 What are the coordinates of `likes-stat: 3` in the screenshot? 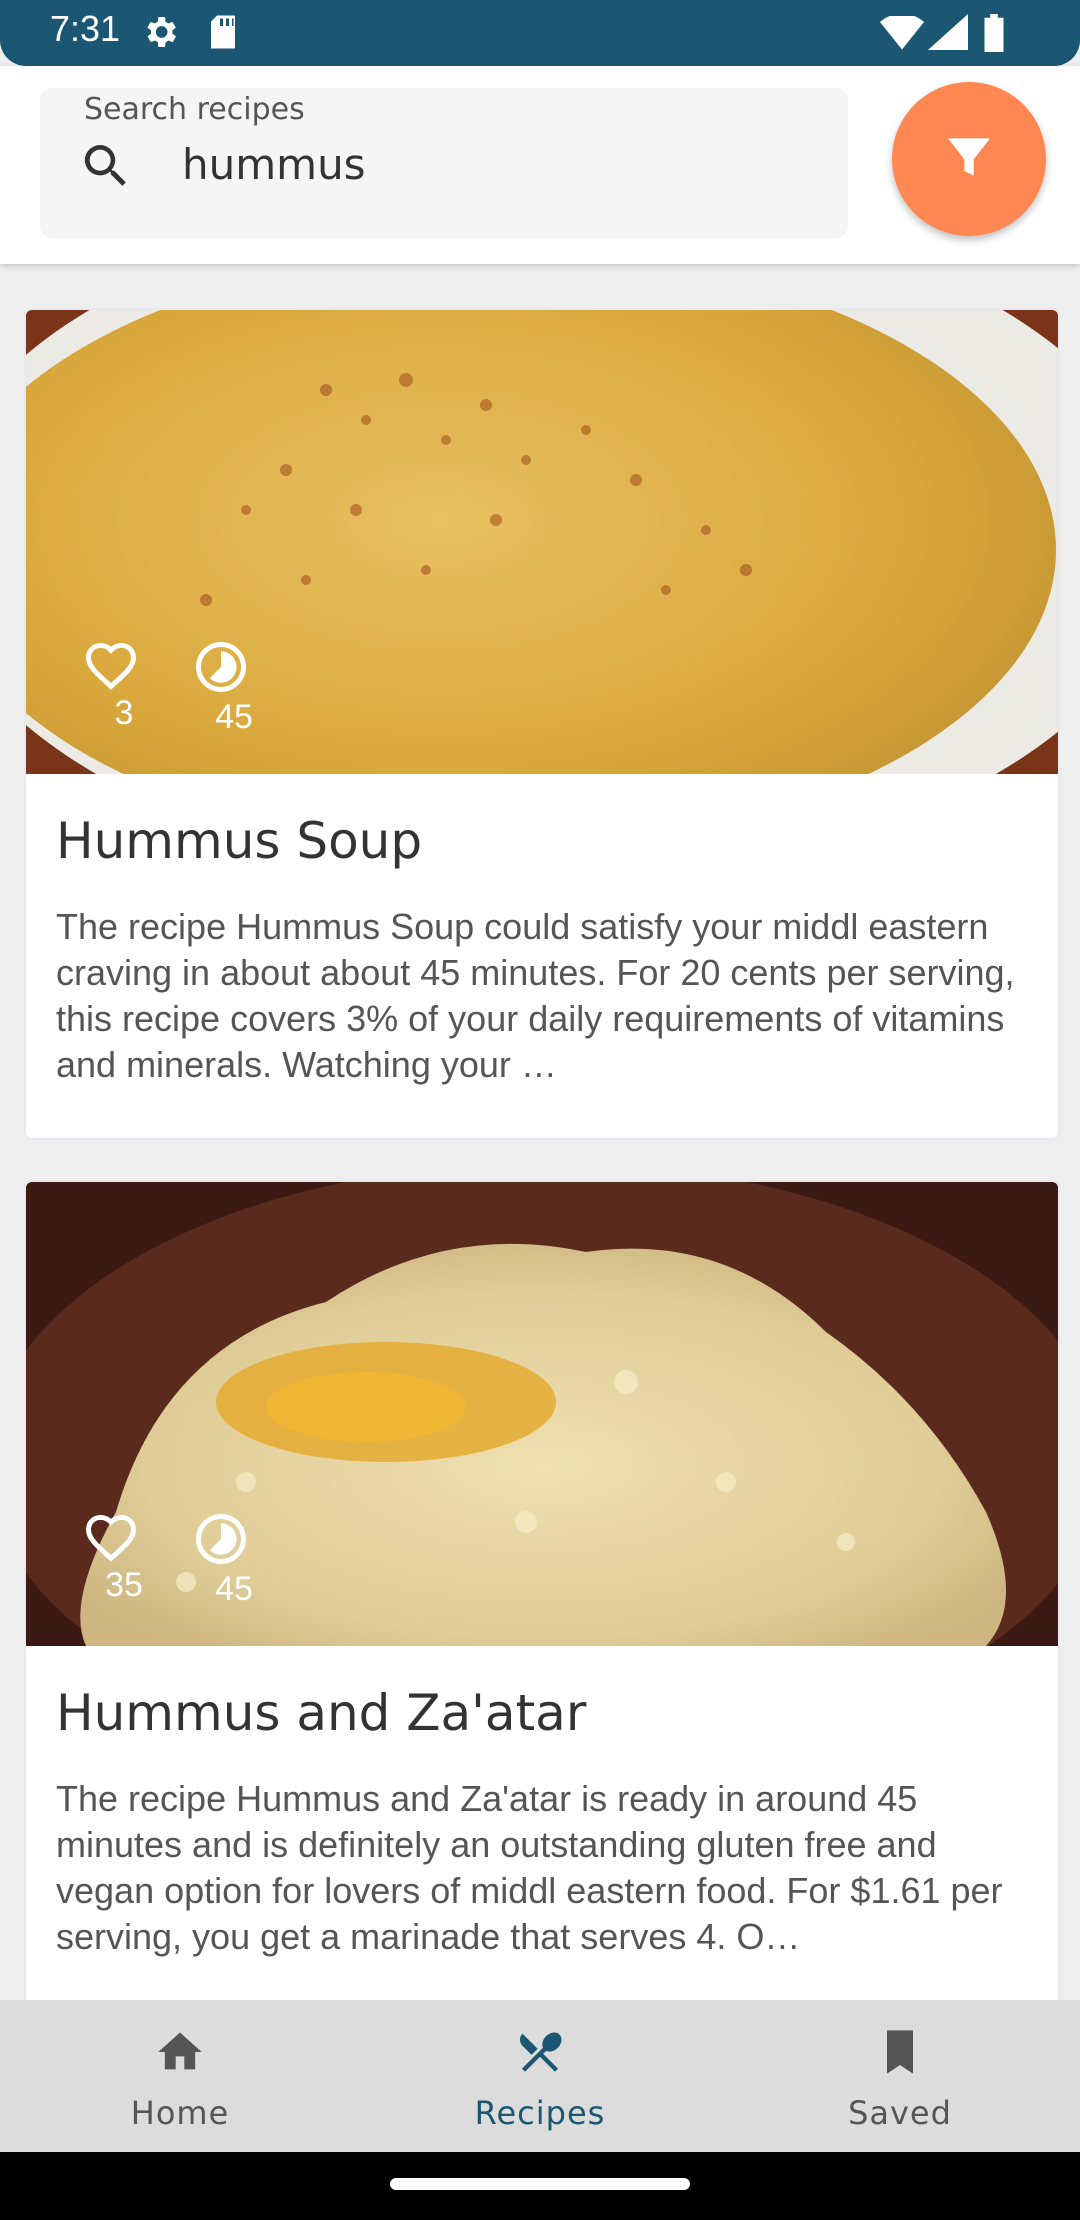 It's located at (124, 686).